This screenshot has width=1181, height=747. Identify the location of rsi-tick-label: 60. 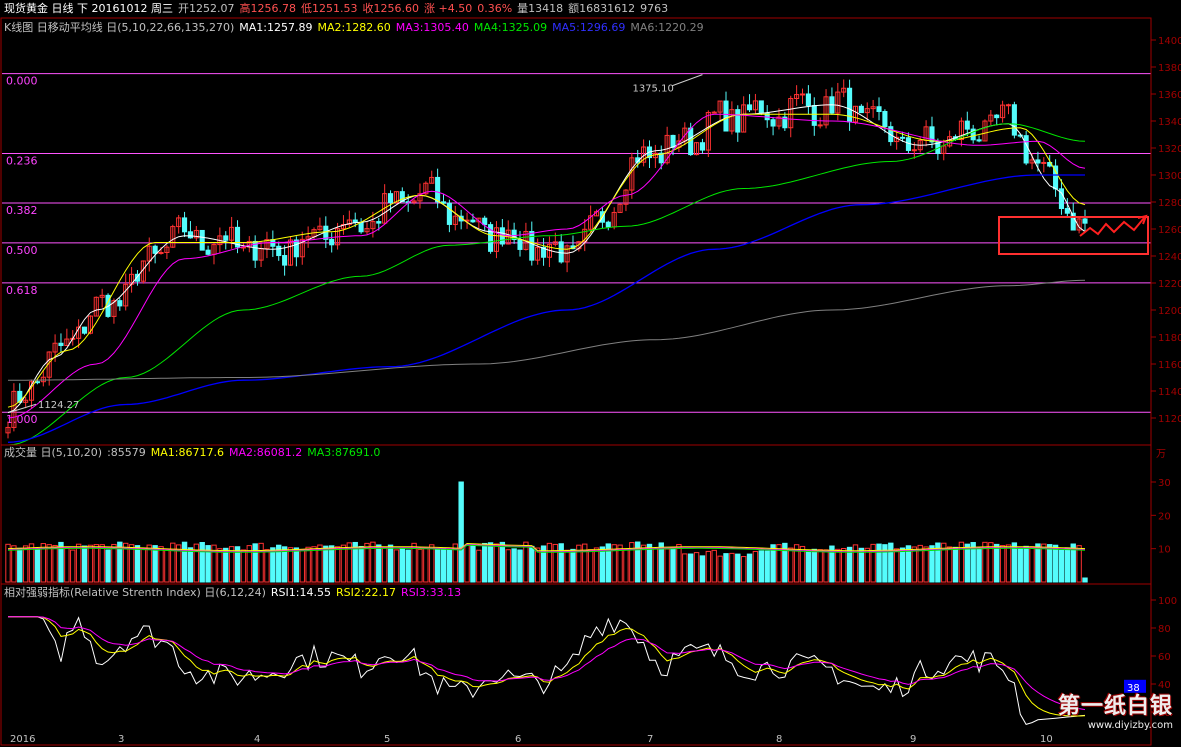
(1164, 657).